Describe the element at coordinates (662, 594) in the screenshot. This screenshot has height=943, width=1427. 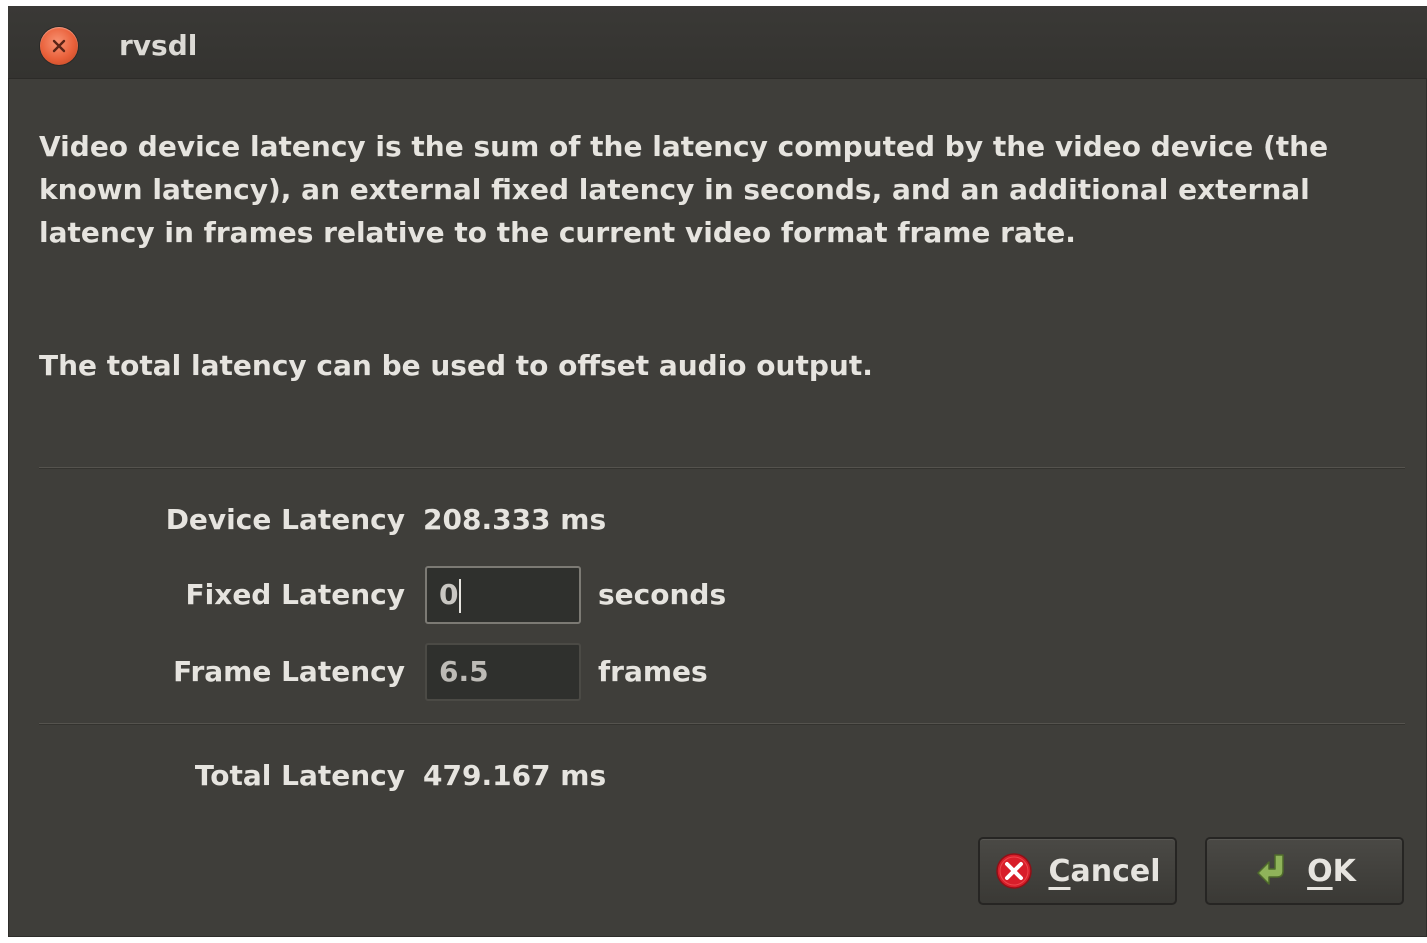
I see `fixed-latency-unit: seconds` at that location.